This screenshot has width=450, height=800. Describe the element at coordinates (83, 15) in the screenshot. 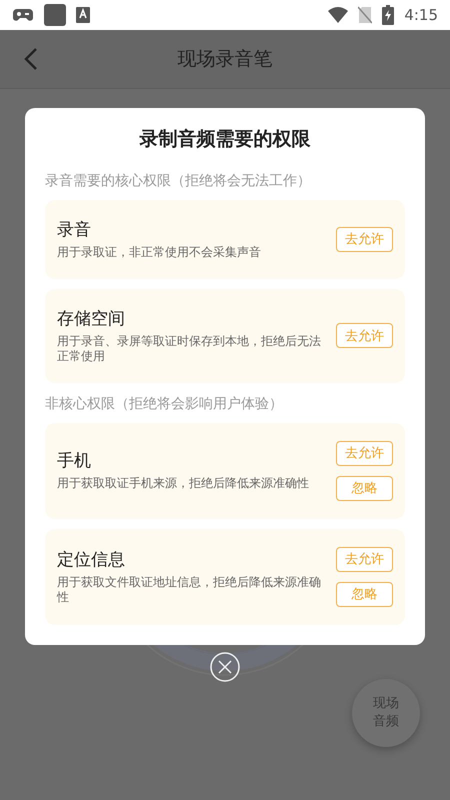

I see `keyboard-icon` at that location.